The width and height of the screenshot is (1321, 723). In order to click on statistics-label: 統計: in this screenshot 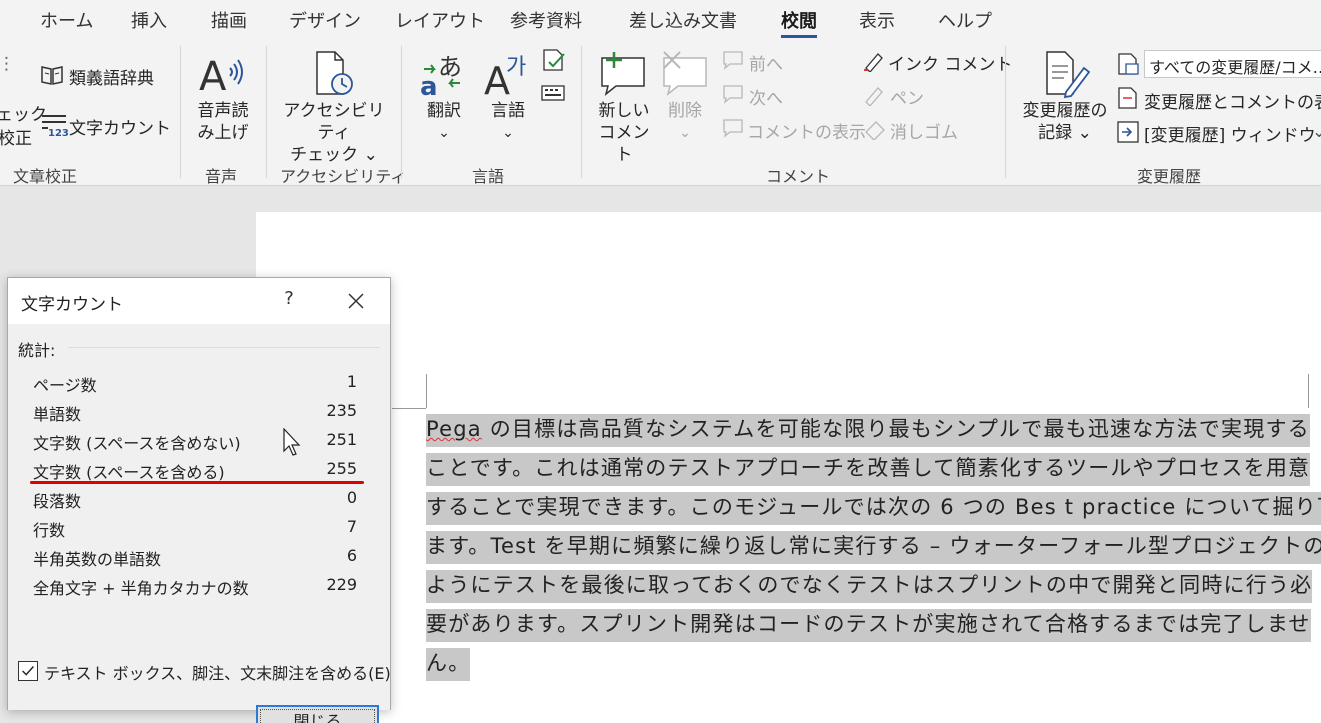, I will do `click(37, 350)`.